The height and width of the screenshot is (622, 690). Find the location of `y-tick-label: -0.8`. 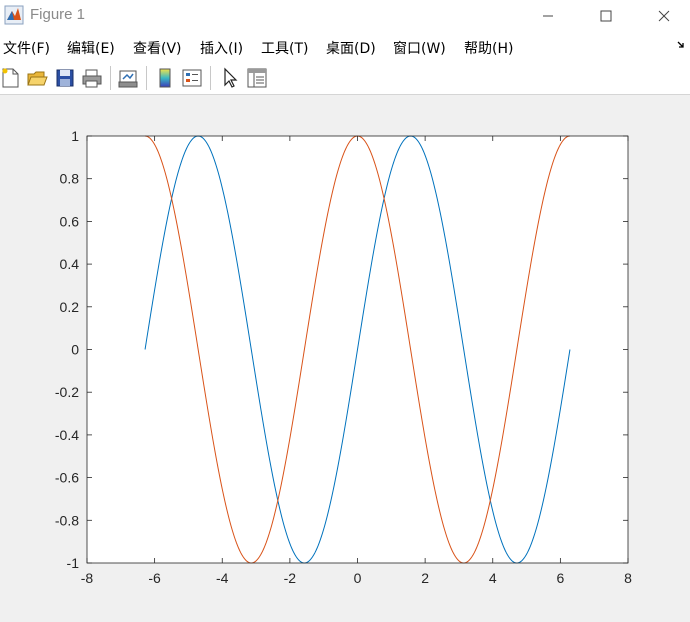

y-tick-label: -0.8 is located at coordinates (67, 520).